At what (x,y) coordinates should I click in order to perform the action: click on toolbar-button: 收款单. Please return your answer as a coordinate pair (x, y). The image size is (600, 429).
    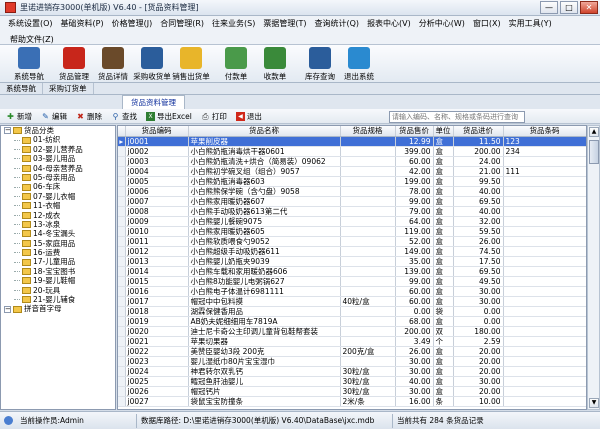
    Looking at the image, I should click on (275, 63).